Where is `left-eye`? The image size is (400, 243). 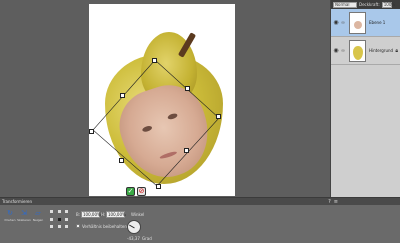
left-eye is located at coordinates (147, 128).